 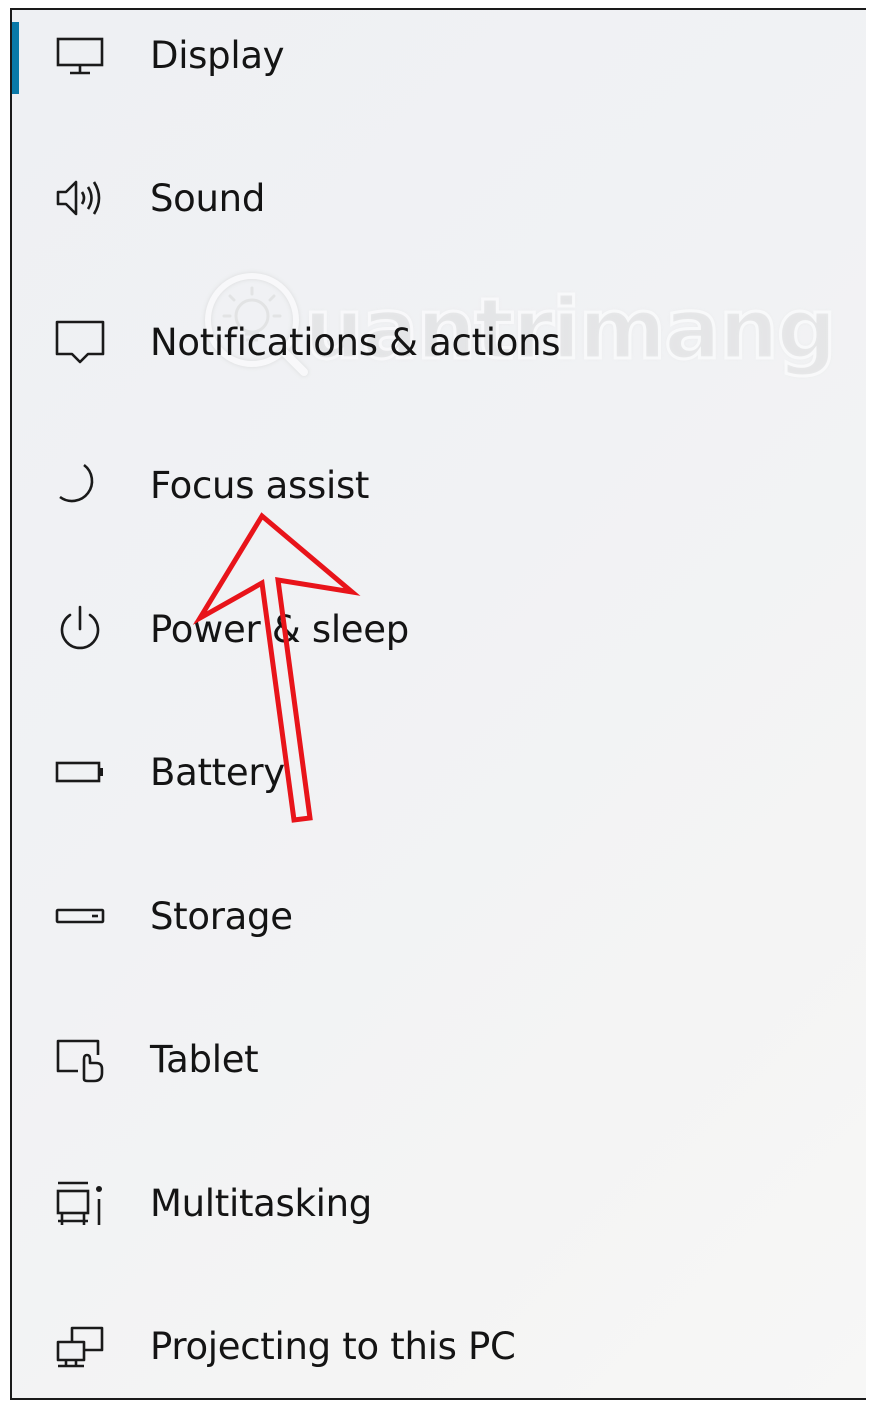 I want to click on nav-item-label: Multitasking, so click(x=261, y=1203).